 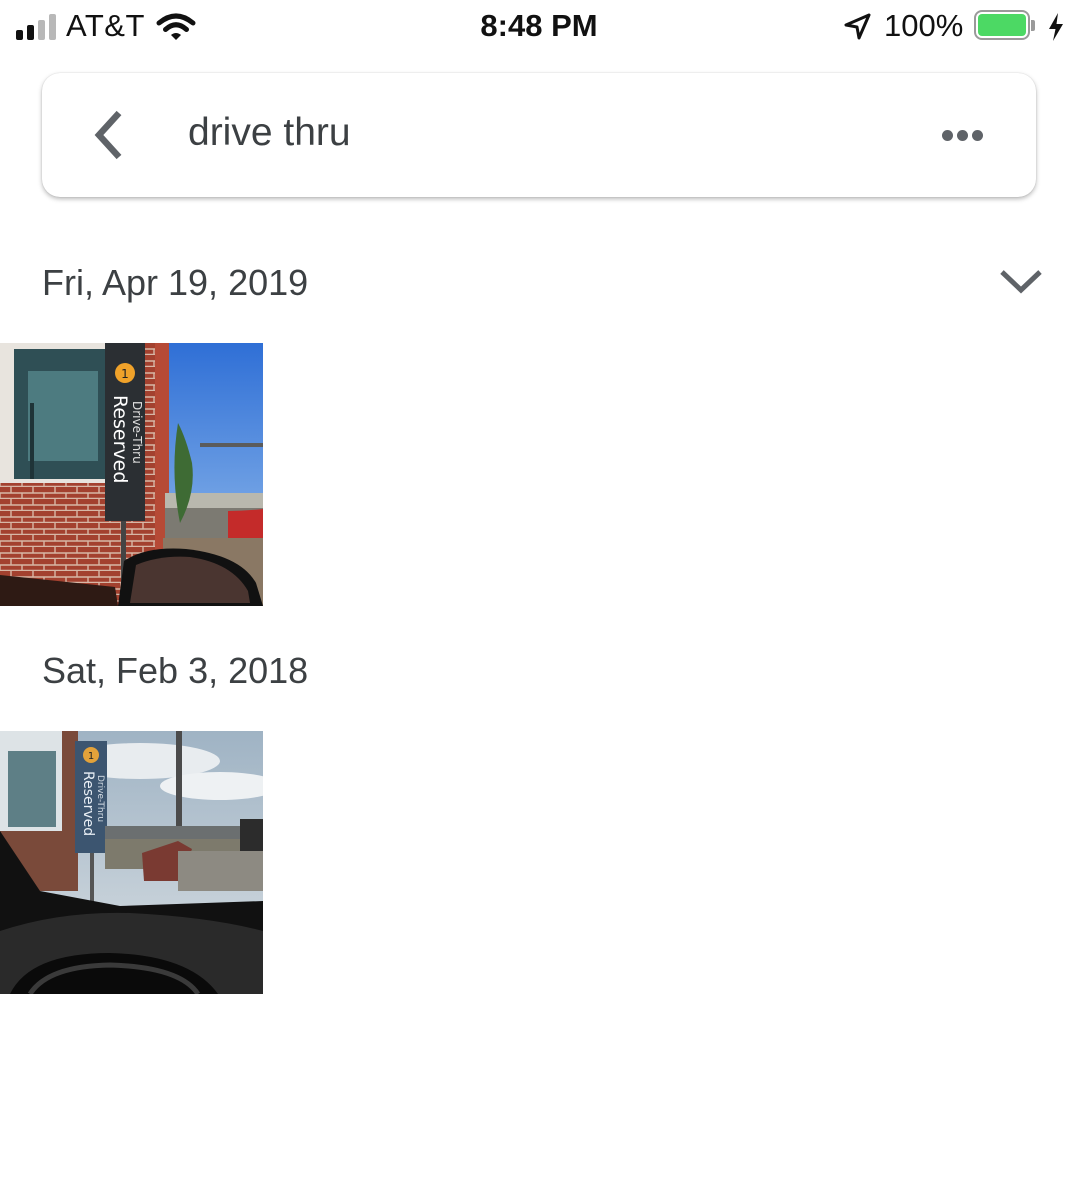 What do you see at coordinates (269, 133) in the screenshot?
I see `search-query-text: drive thru` at bounding box center [269, 133].